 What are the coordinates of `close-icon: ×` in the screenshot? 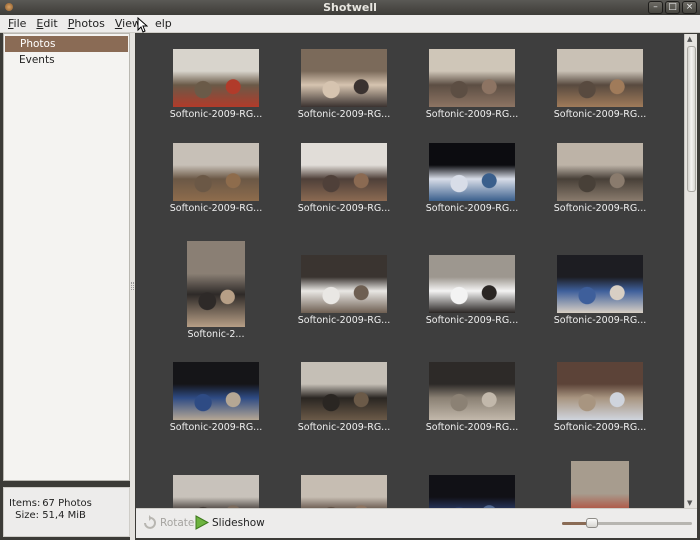 It's located at (689, 7).